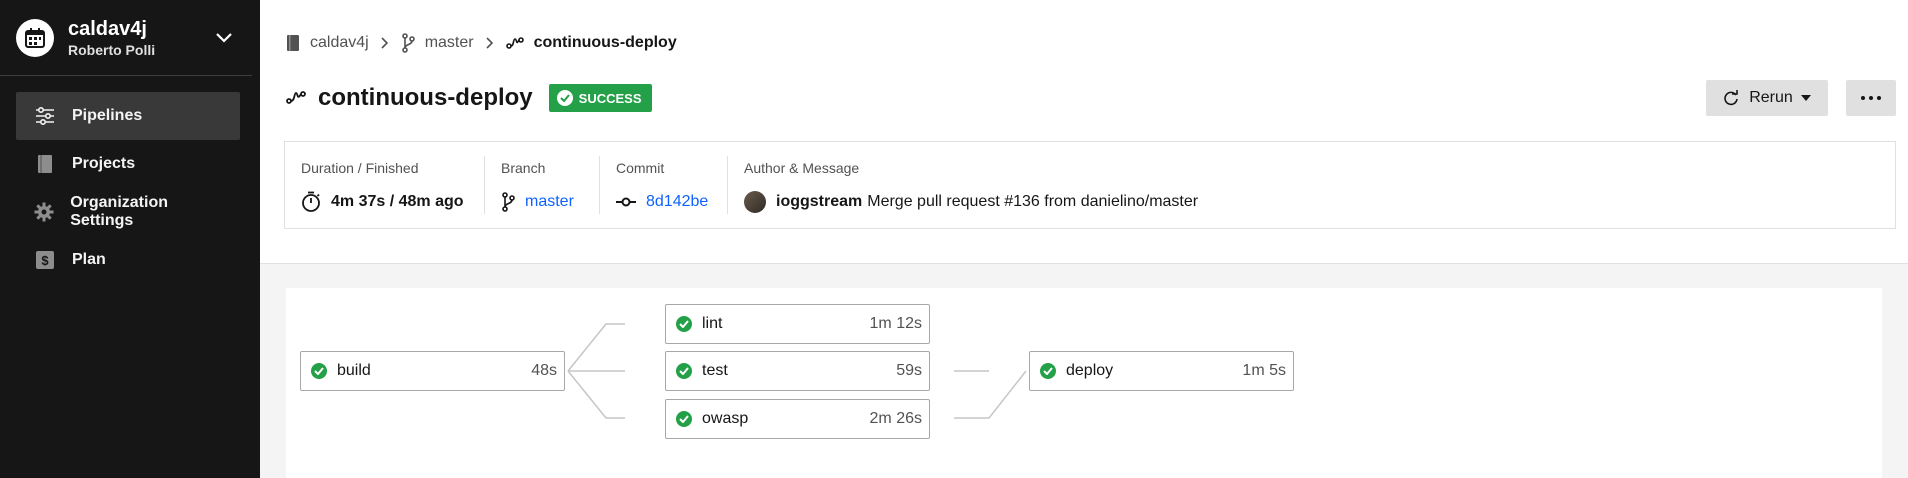 The image size is (1908, 478). Describe the element at coordinates (432, 371) in the screenshot. I see `job-build: build 48s` at that location.